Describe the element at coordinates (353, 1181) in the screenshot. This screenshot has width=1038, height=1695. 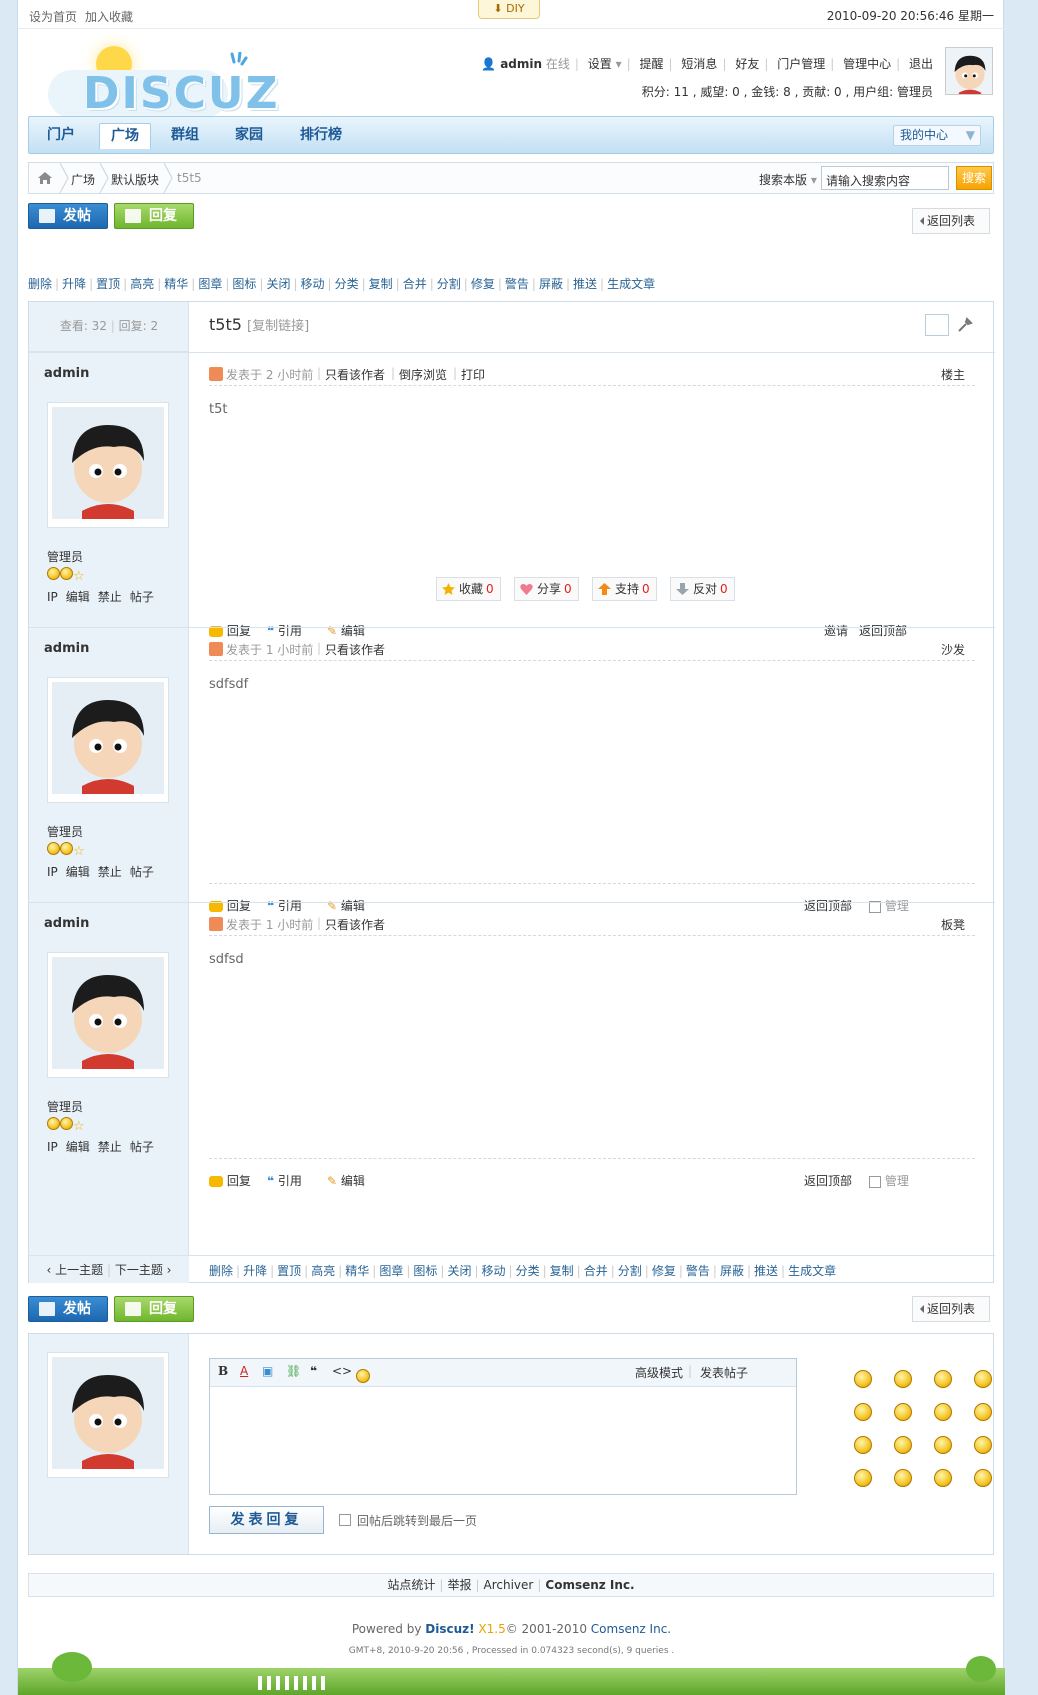
I see `edit-link: 编辑` at that location.